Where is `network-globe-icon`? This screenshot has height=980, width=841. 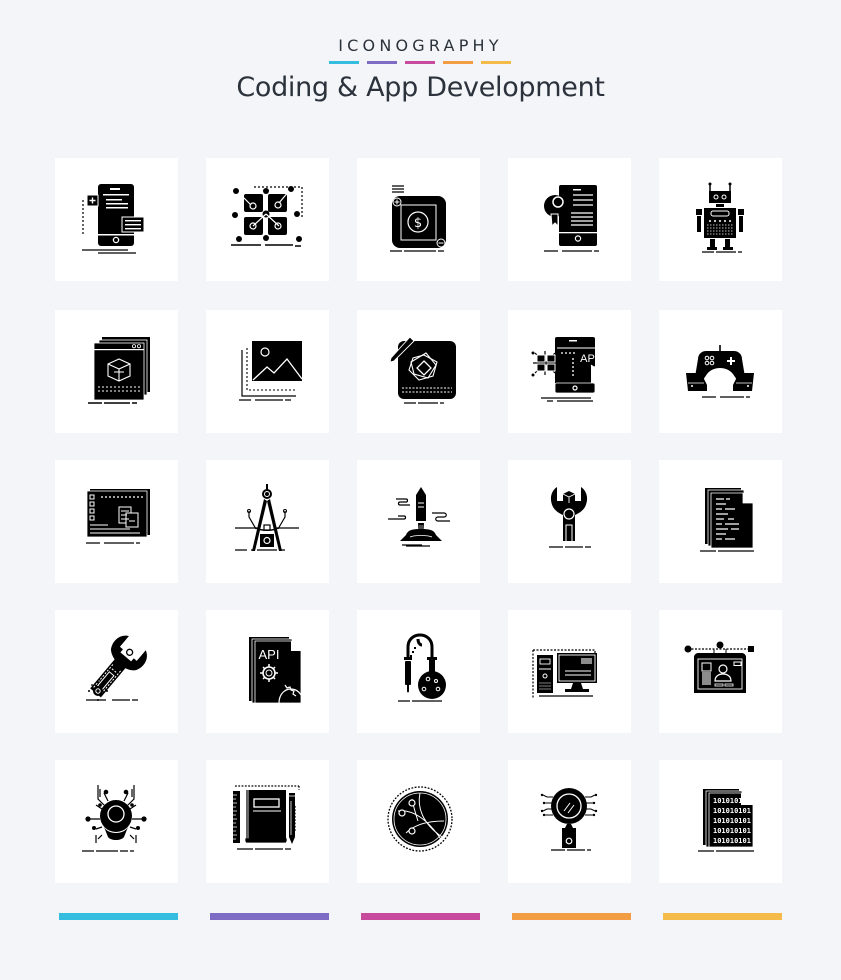
network-globe-icon is located at coordinates (420, 819).